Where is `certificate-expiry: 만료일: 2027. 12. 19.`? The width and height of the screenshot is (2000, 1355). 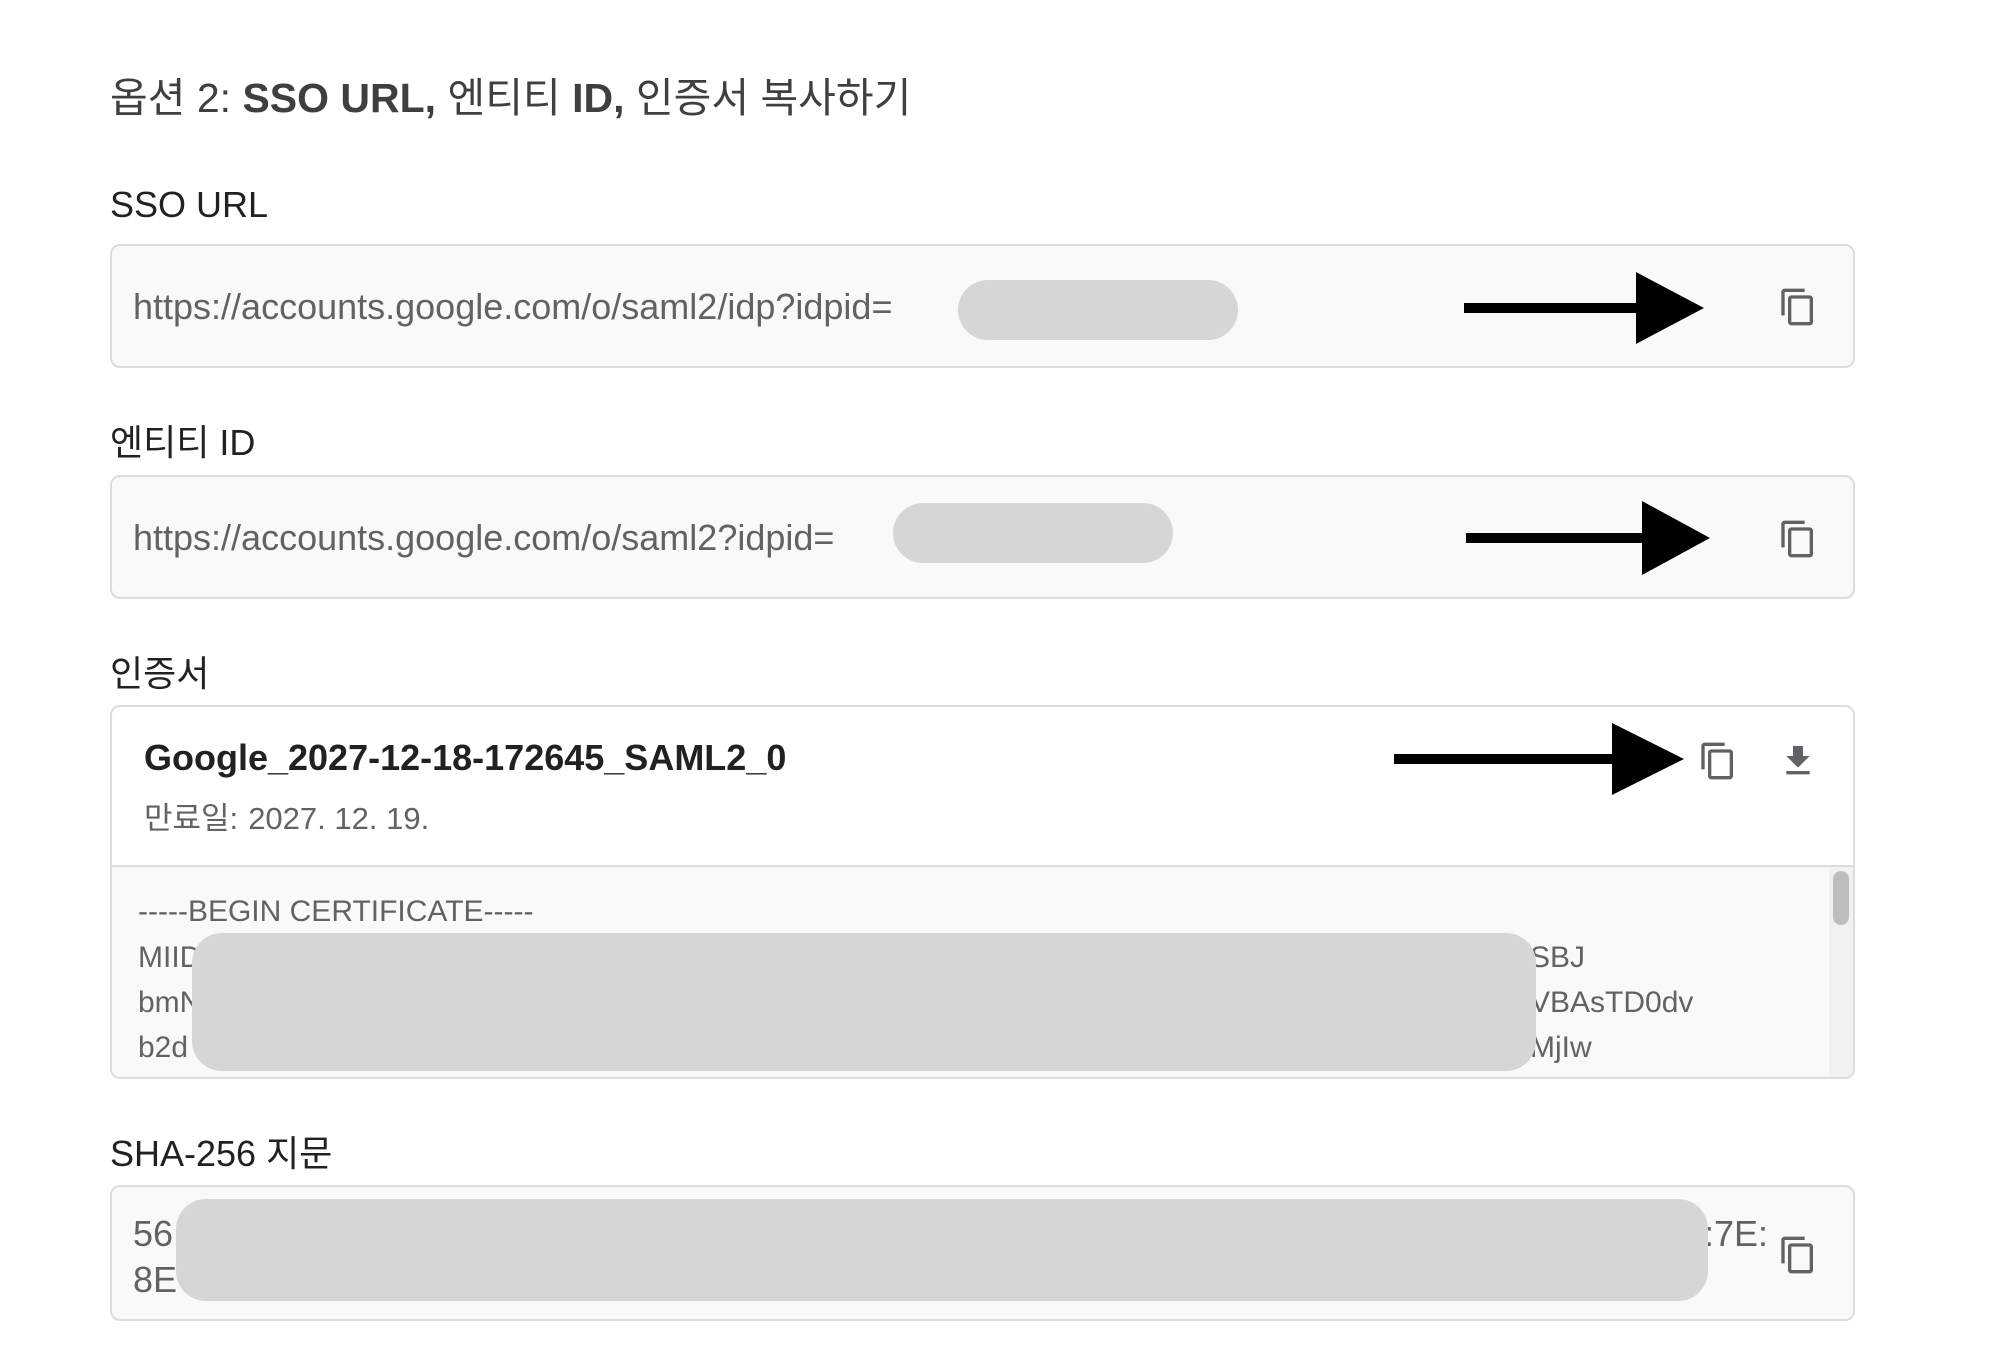
certificate-expiry: 만료일: 2027. 12. 19. is located at coordinates (286, 815).